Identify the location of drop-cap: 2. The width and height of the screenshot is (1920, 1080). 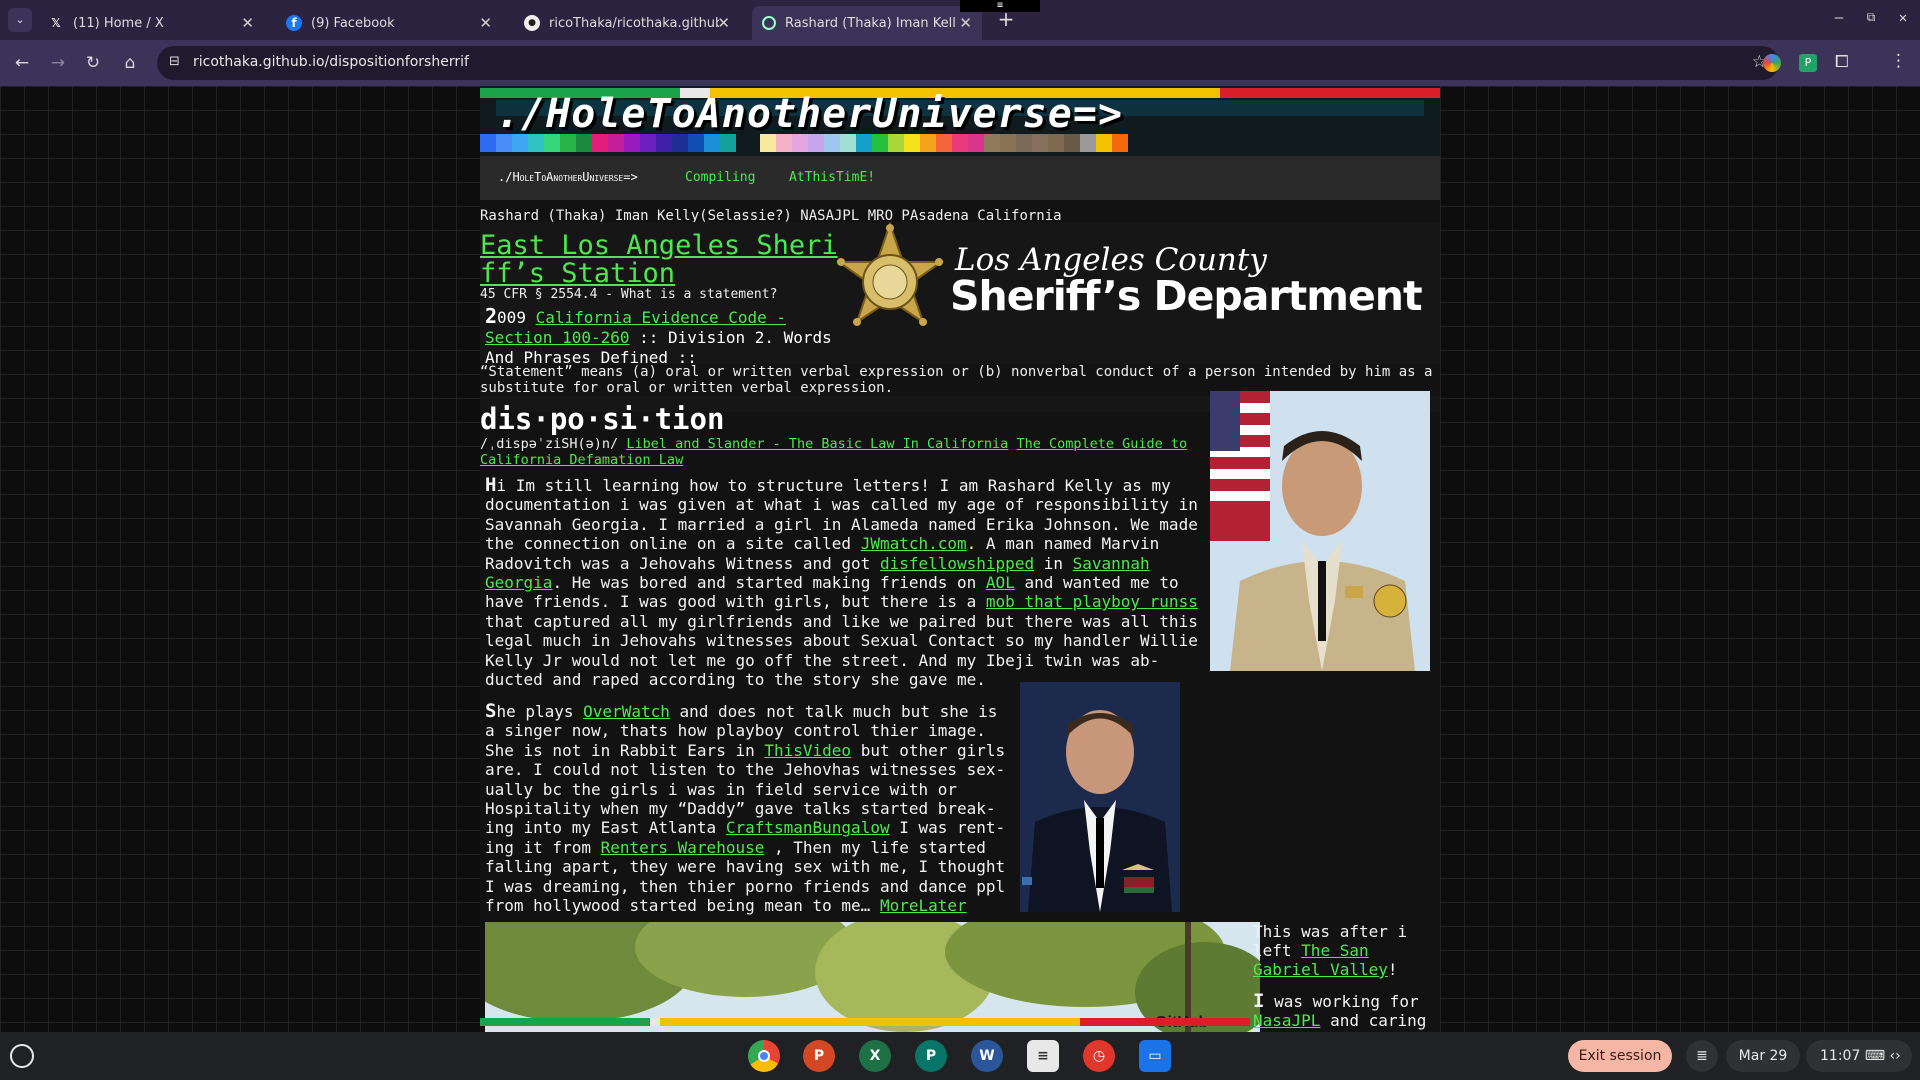
(491, 316).